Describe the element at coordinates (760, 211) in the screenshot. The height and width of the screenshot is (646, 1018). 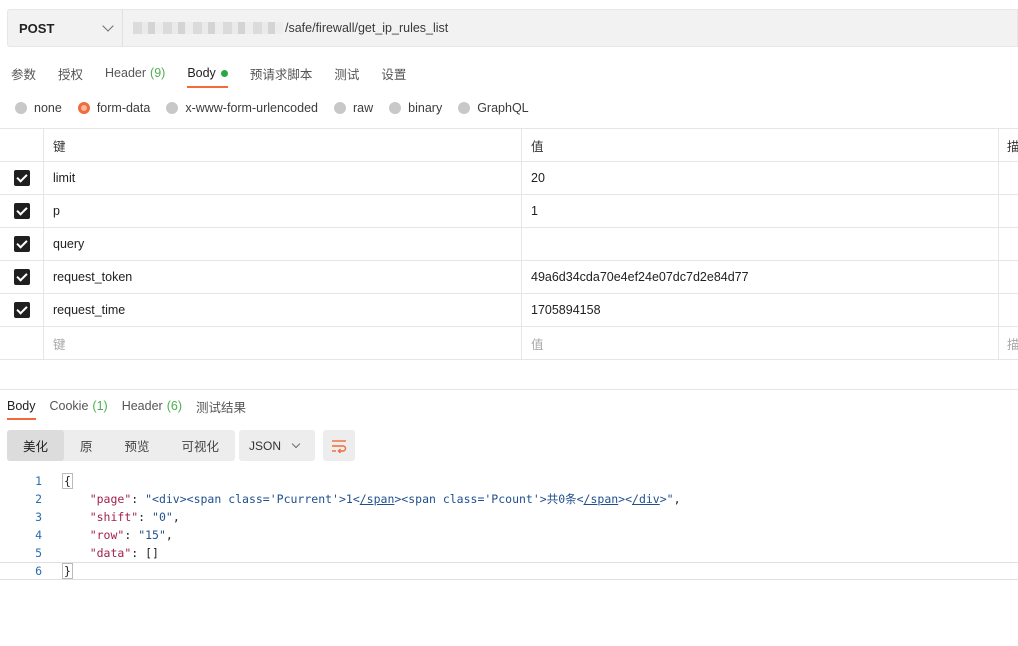
I see `value-cell: 1` at that location.